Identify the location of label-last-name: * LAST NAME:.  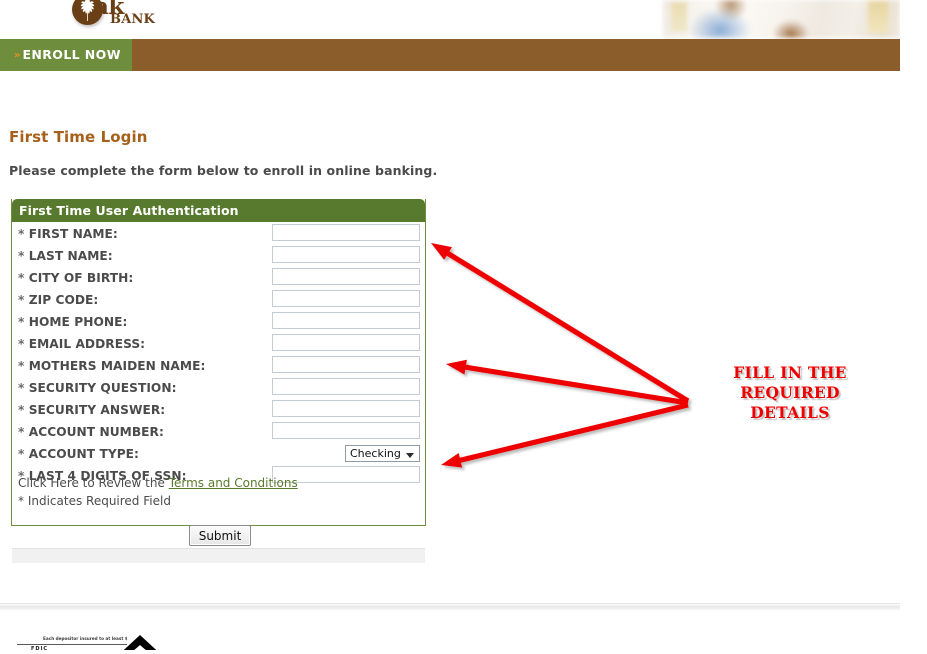
(65, 256).